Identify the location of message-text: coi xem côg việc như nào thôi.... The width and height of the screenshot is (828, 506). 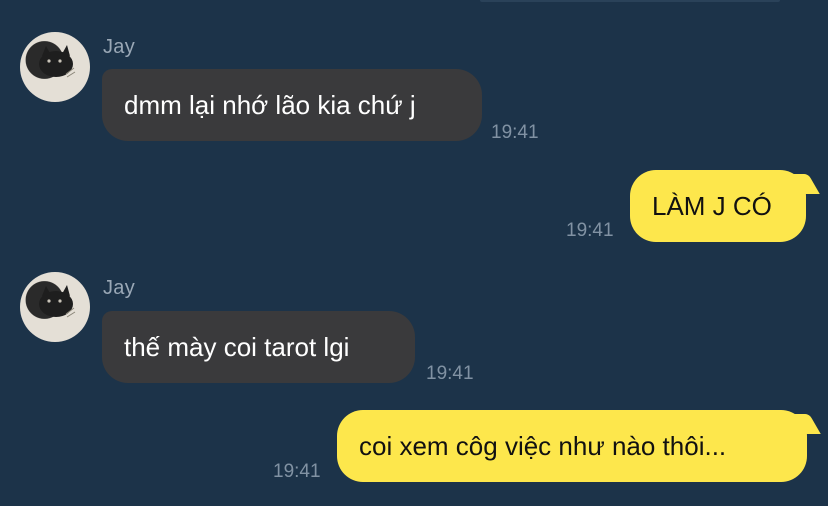
(543, 445).